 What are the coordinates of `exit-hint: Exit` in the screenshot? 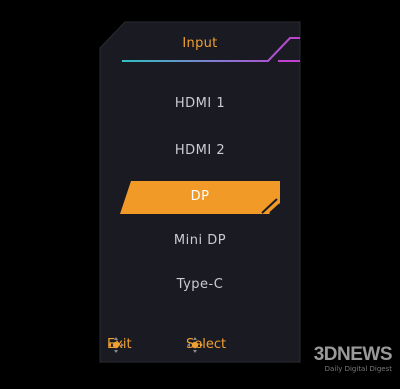 It's located at (119, 345).